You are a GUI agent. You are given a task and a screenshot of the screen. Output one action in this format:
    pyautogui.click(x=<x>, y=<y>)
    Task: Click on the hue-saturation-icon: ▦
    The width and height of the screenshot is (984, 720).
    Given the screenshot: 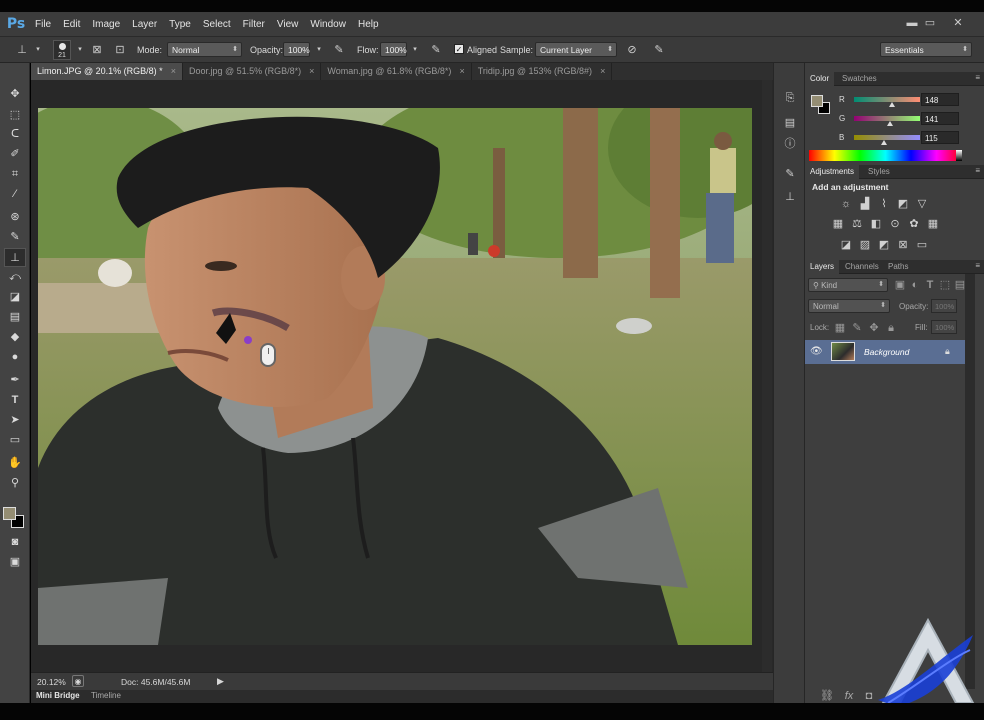 What is the action you would take?
    pyautogui.click(x=838, y=224)
    